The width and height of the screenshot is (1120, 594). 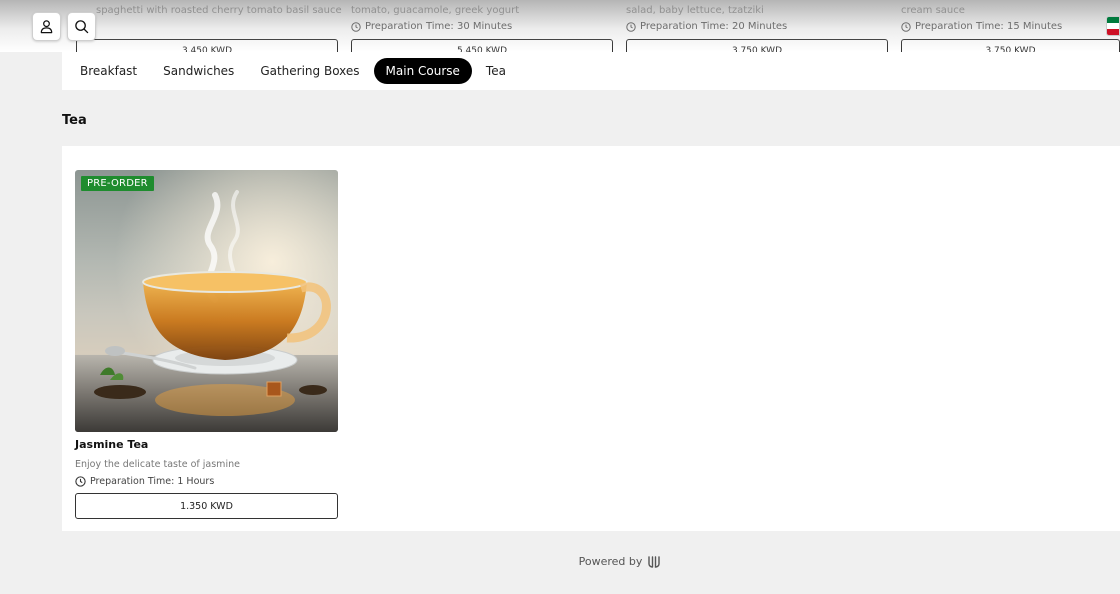 I want to click on prev-item-prep-text: Preparation Time: 30 Minutes, so click(x=439, y=26).